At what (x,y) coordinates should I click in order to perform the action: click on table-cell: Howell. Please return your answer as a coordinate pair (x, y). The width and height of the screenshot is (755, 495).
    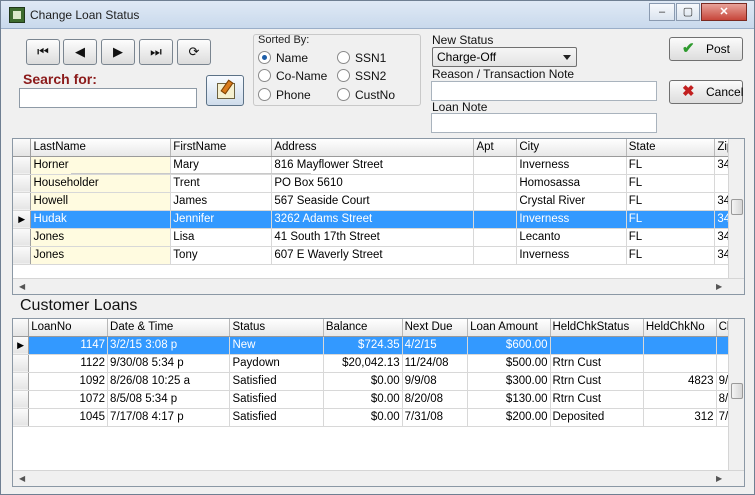
    Looking at the image, I should click on (101, 201).